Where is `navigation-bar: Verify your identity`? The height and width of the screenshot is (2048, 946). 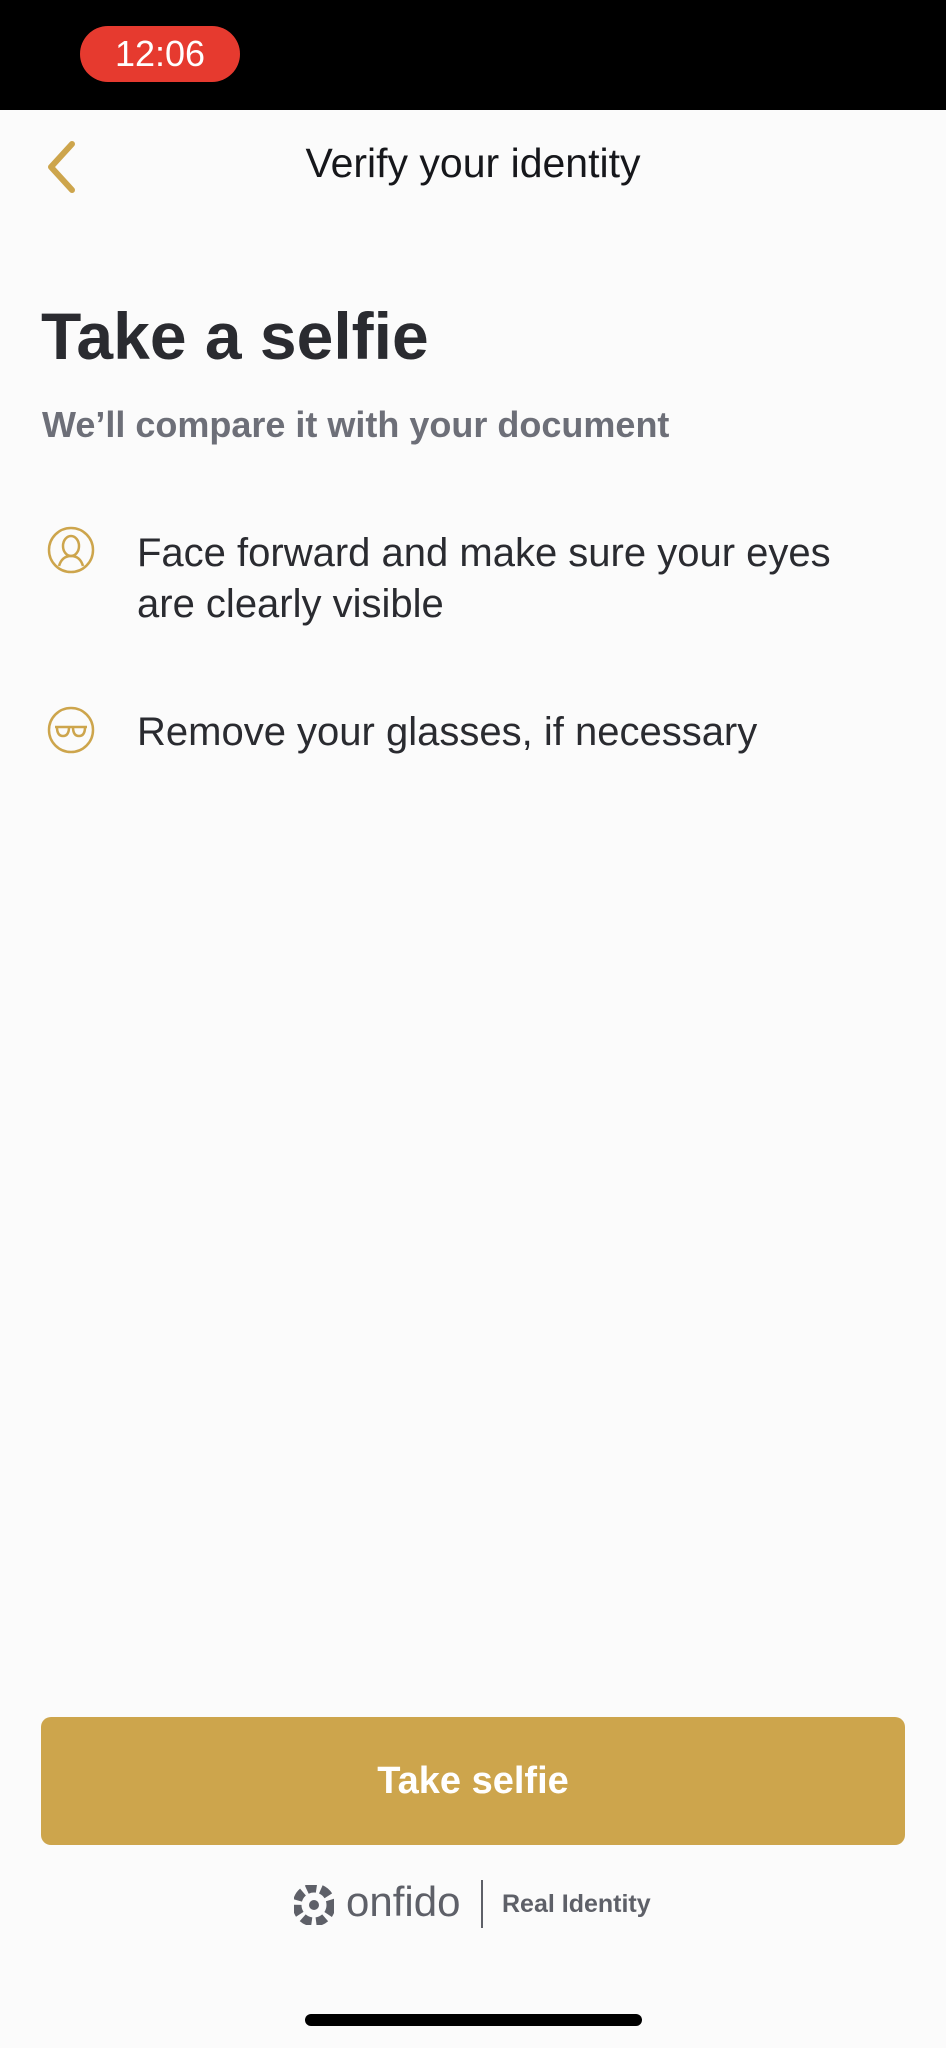
navigation-bar: Verify your identity is located at coordinates (473, 167).